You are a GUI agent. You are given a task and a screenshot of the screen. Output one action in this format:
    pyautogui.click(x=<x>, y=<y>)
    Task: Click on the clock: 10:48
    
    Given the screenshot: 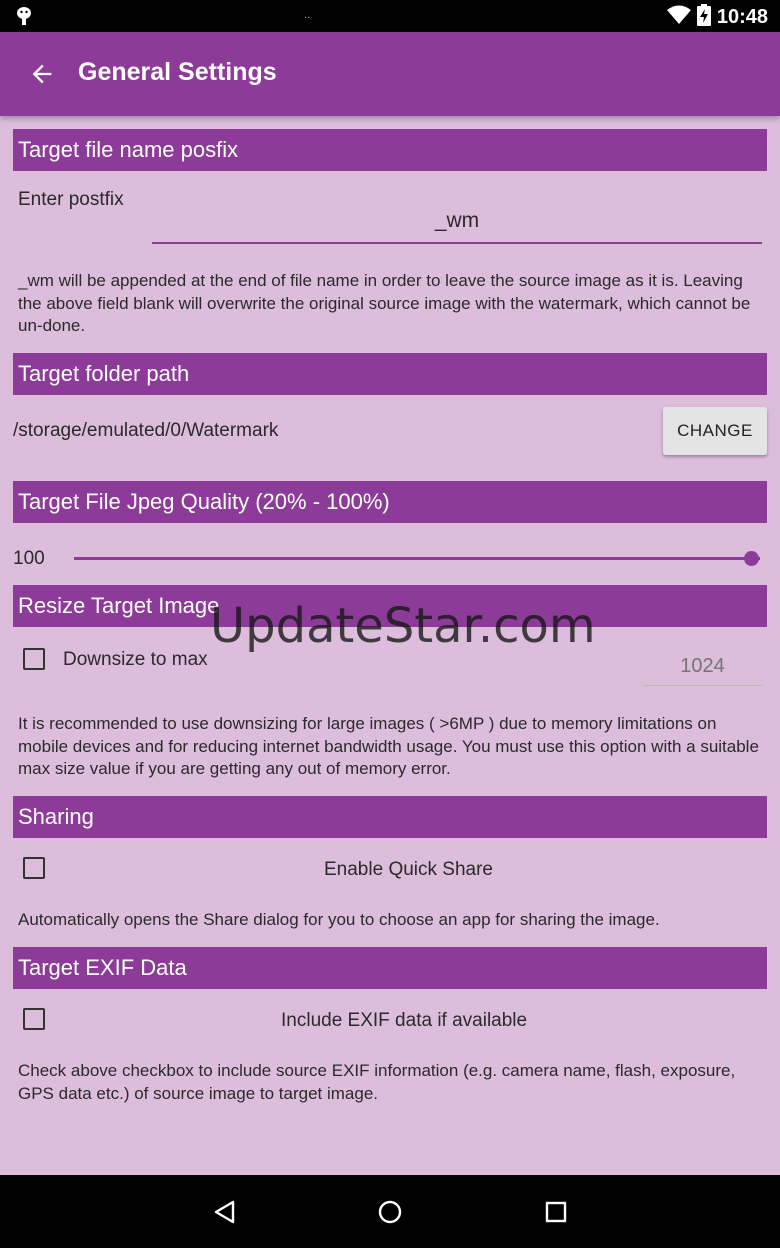 What is the action you would take?
    pyautogui.click(x=742, y=16)
    